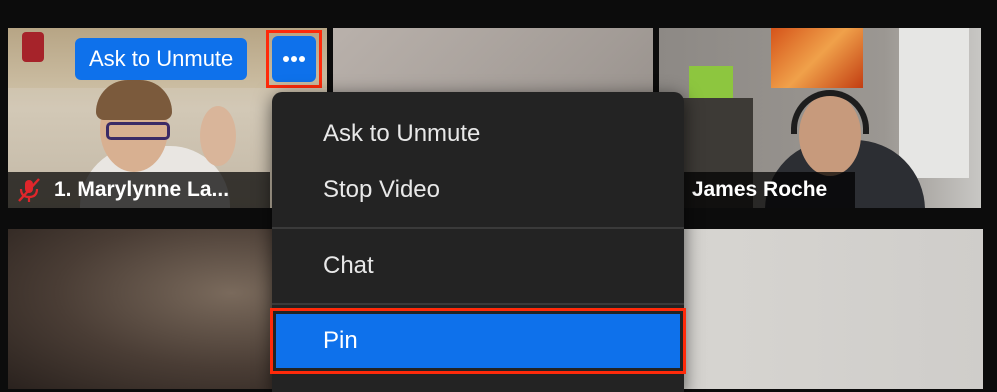 The width and height of the screenshot is (997, 392). Describe the element at coordinates (381, 189) in the screenshot. I see `menu-item-label: Stop Video` at that location.